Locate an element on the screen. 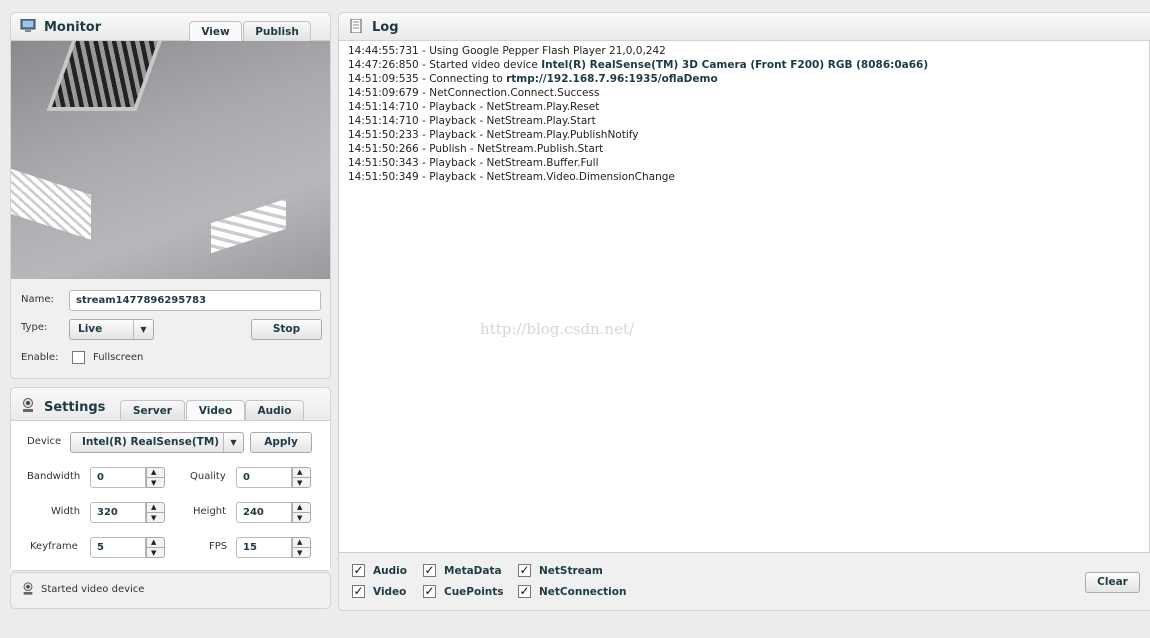 This screenshot has width=1150, height=638. settings-header: Settings Server Video Audio is located at coordinates (170, 404).